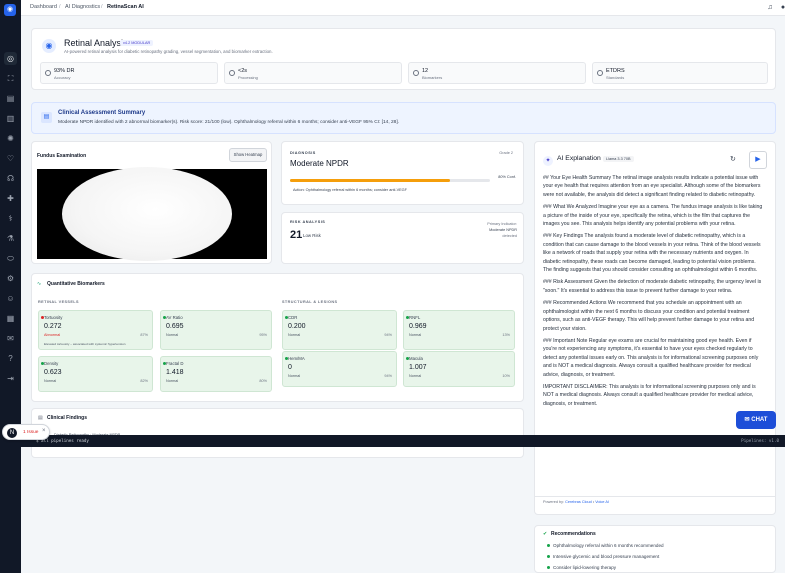 This screenshot has height=573, width=785. Describe the element at coordinates (248, 155) in the screenshot. I see `show-heatmap-button: Show Heatmap` at that location.